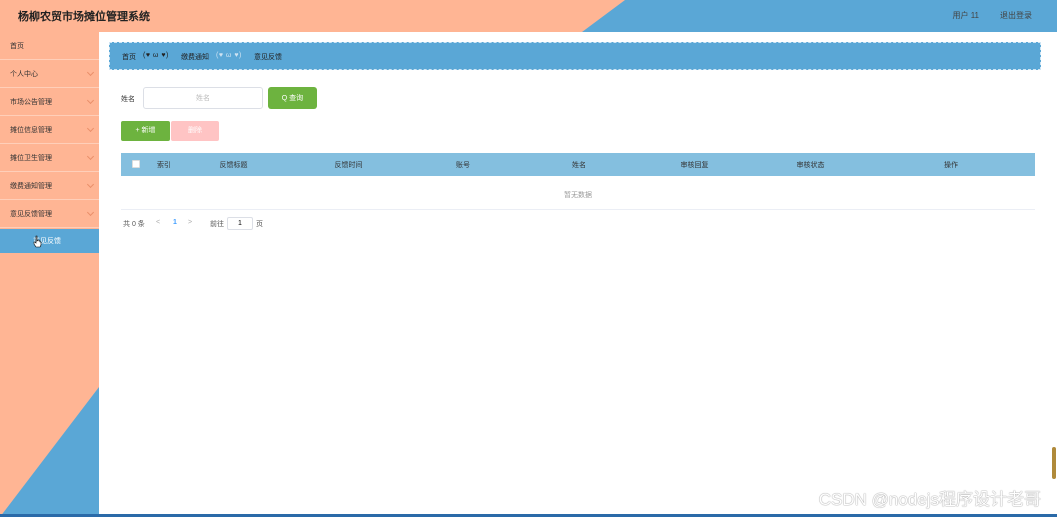 The height and width of the screenshot is (517, 1057). What do you see at coordinates (217, 224) in the screenshot?
I see `goto-label: 前往` at bounding box center [217, 224].